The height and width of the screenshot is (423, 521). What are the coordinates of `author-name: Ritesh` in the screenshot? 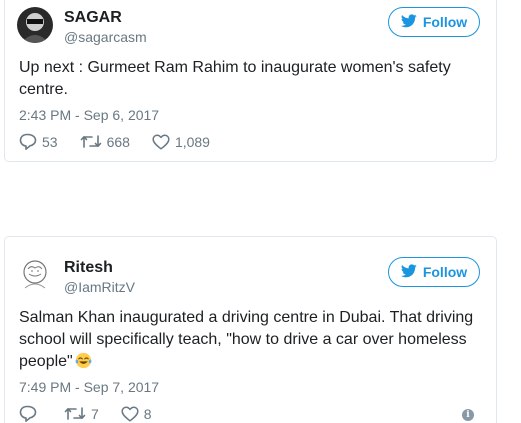 It's located at (88, 268).